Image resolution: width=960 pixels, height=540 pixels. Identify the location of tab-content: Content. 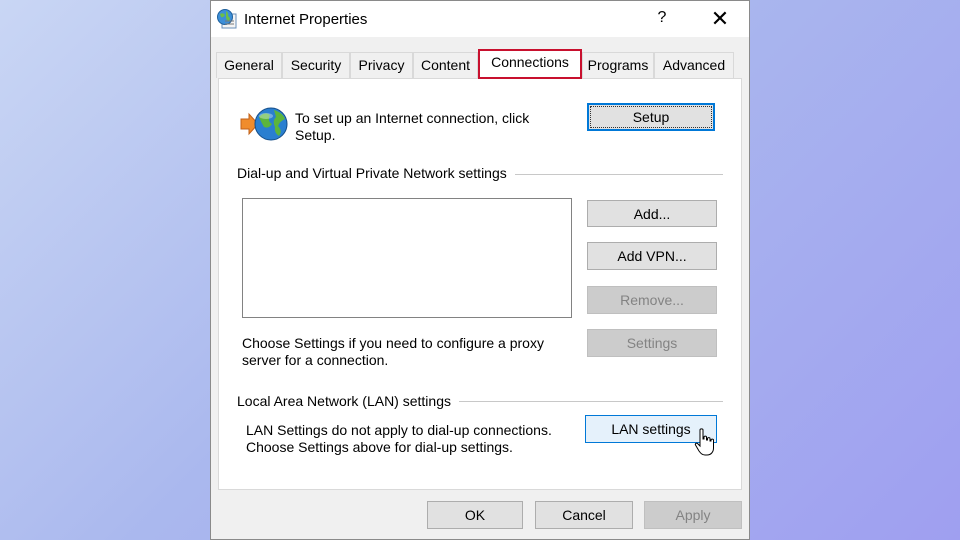
(445, 65).